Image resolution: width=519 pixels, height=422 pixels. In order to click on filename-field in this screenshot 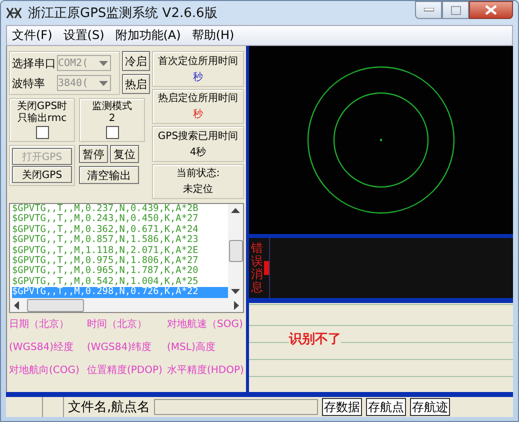, I will do `click(236, 407)`.